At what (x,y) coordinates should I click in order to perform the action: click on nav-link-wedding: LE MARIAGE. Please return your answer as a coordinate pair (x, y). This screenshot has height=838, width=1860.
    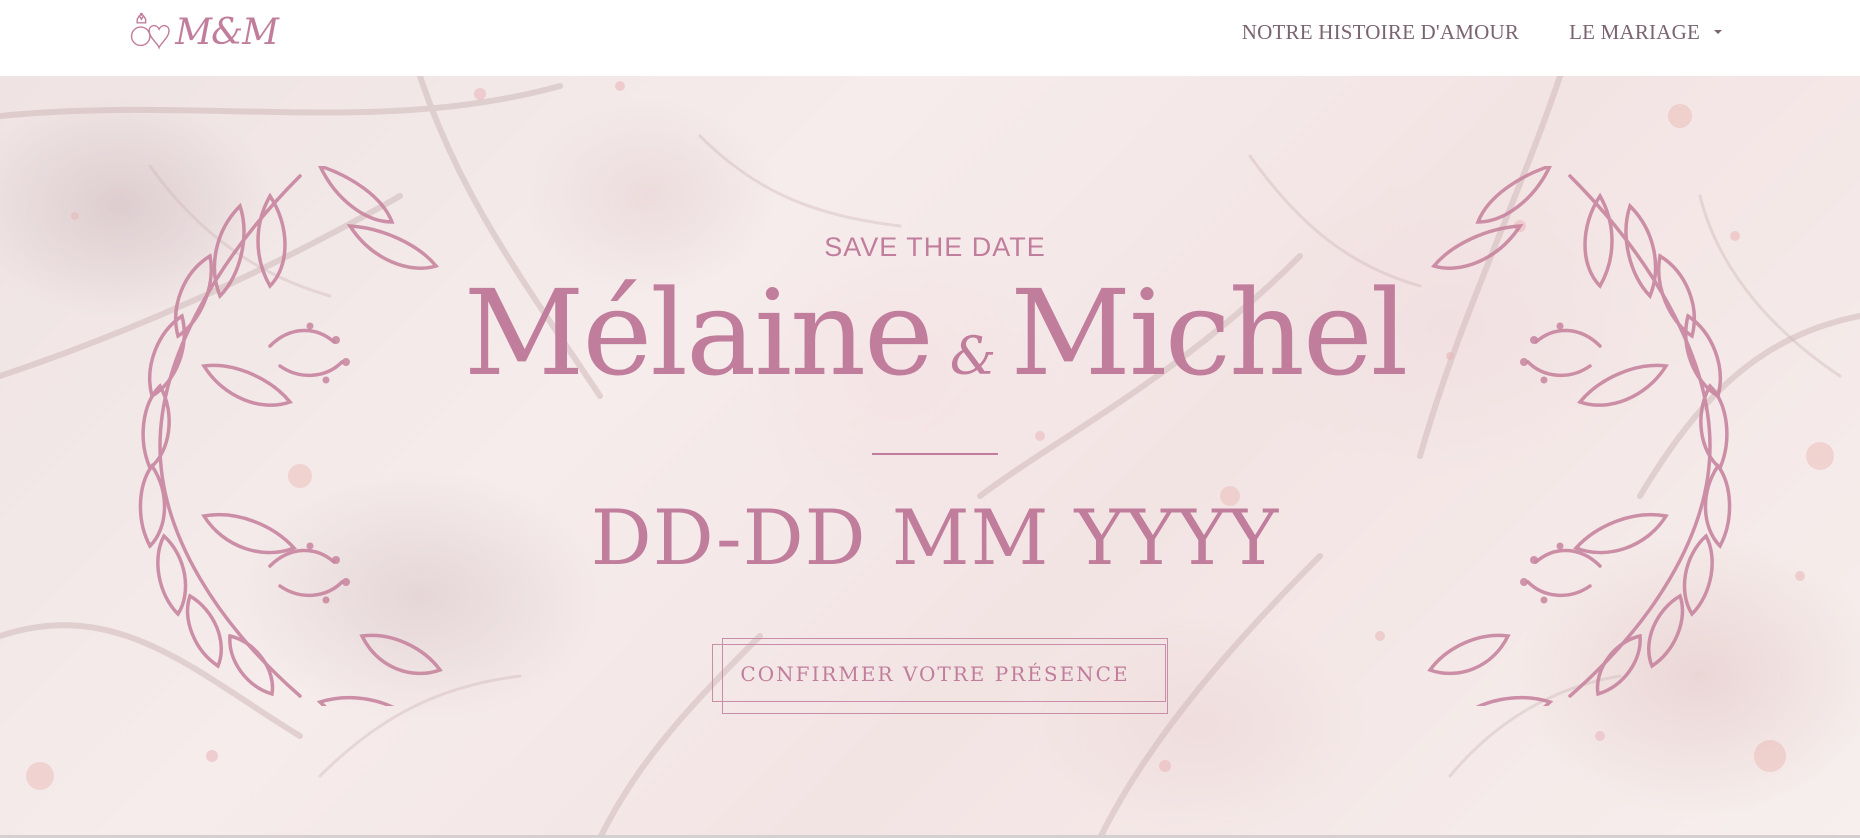
    Looking at the image, I should click on (1634, 32).